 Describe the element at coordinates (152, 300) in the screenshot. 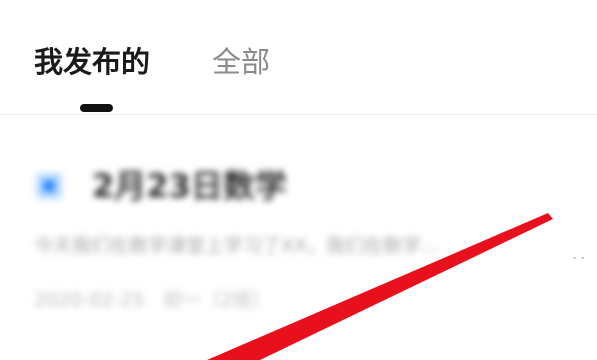

I see `post-meta: 2020-02-25 初一（2班）` at that location.